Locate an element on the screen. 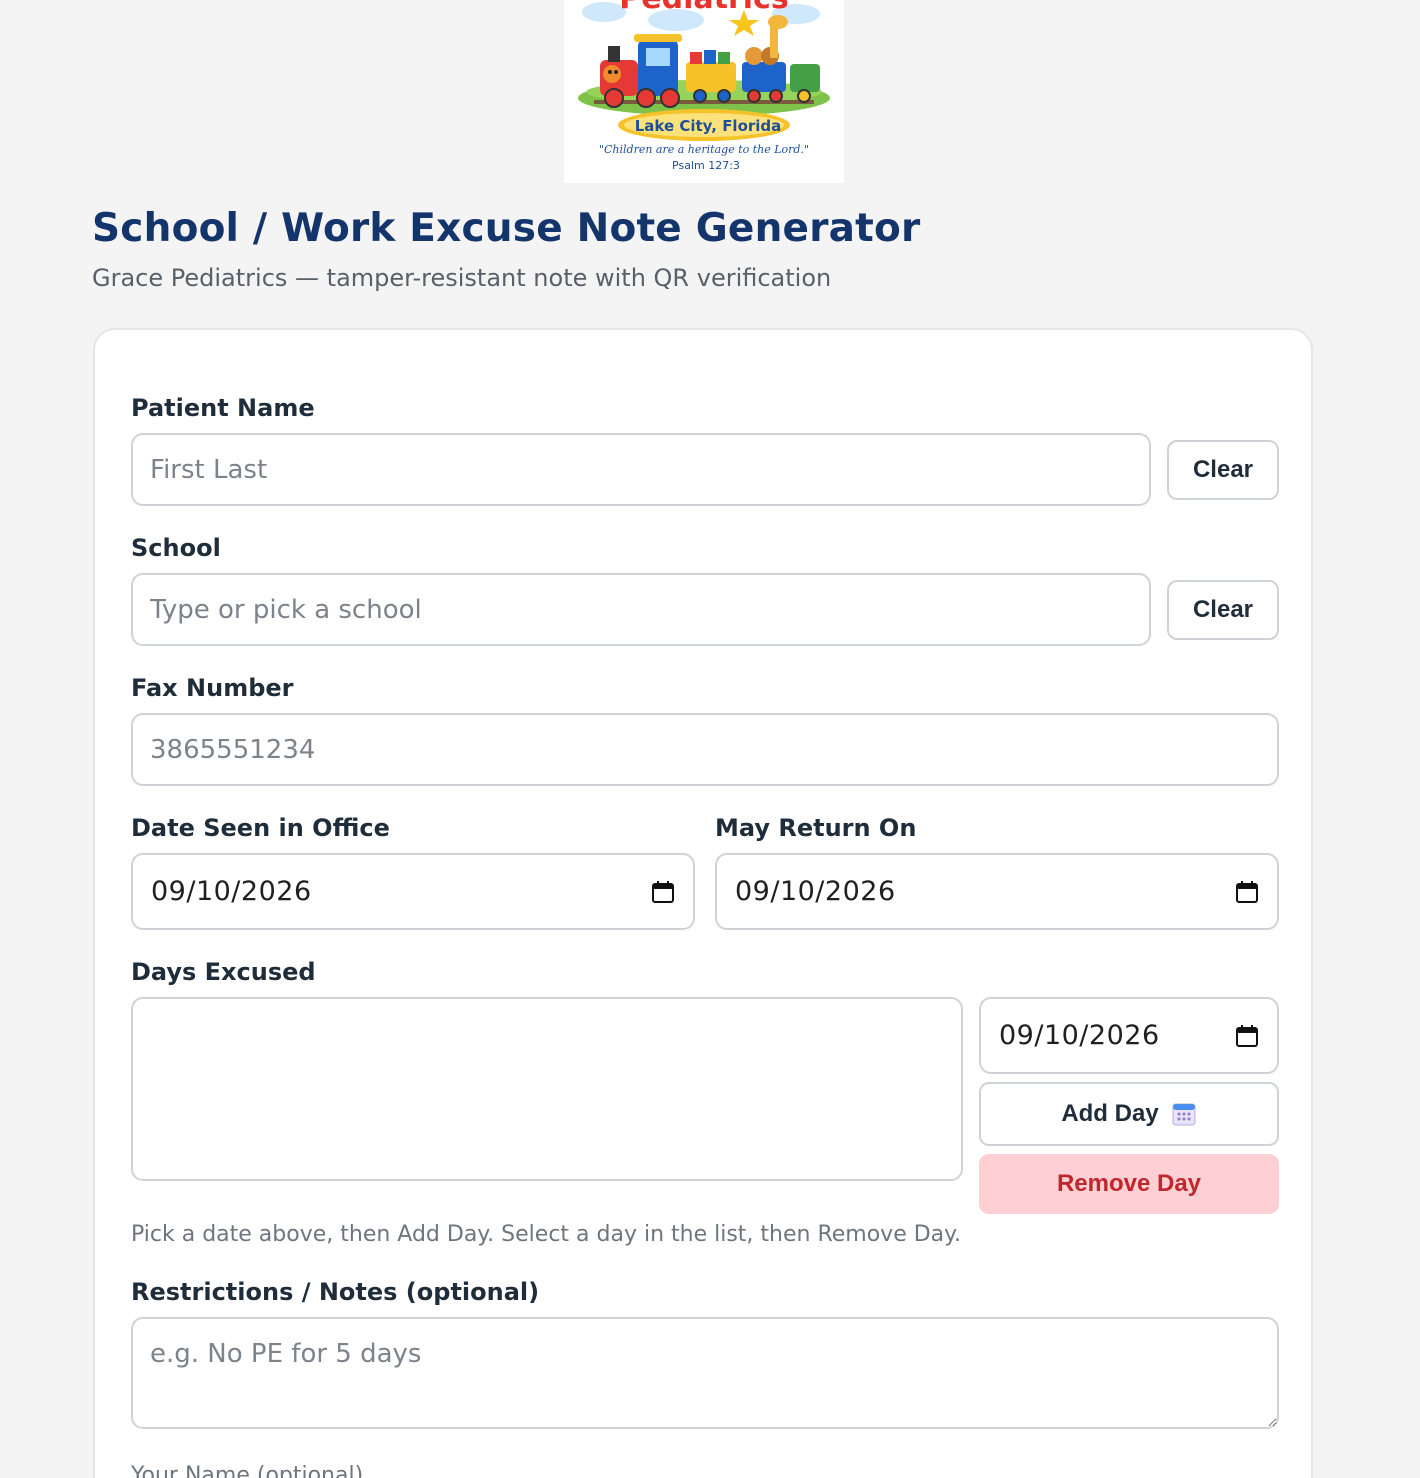  date-seen-value: 09/10/2026 is located at coordinates (231, 891).